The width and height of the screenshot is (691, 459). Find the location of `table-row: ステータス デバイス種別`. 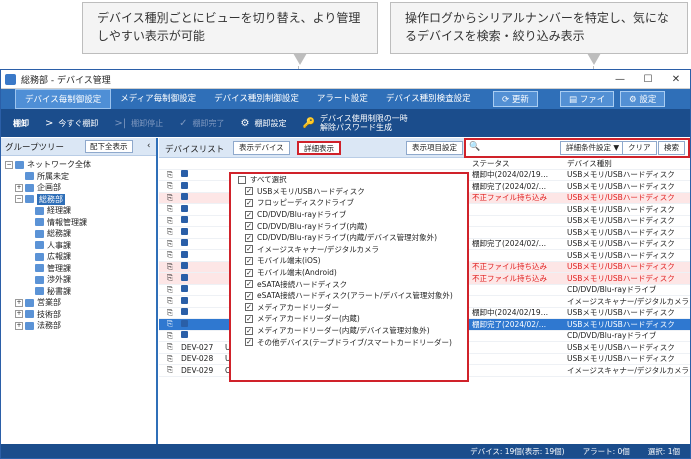

table-row: ステータス デバイス種別 is located at coordinates (424, 164).